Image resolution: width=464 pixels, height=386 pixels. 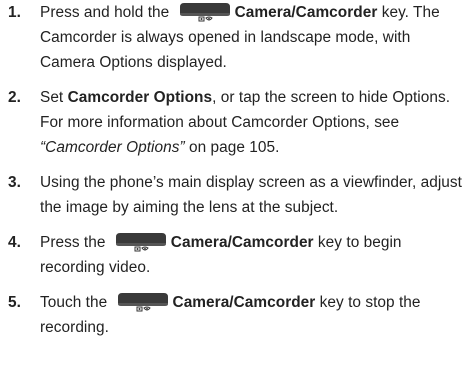 I want to click on camcorder-options-bold: Camcorder Options, so click(x=140, y=97).